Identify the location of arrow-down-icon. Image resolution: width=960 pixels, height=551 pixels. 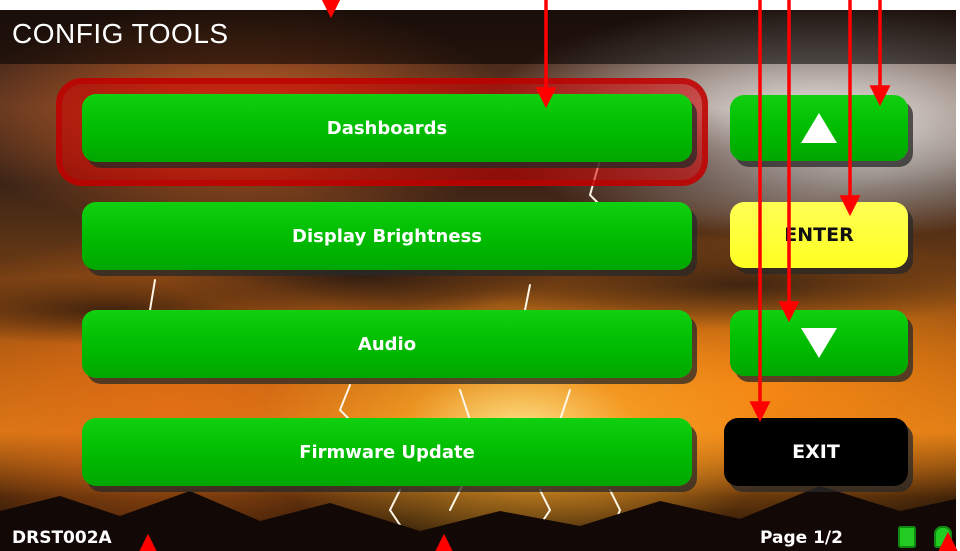
(819, 343).